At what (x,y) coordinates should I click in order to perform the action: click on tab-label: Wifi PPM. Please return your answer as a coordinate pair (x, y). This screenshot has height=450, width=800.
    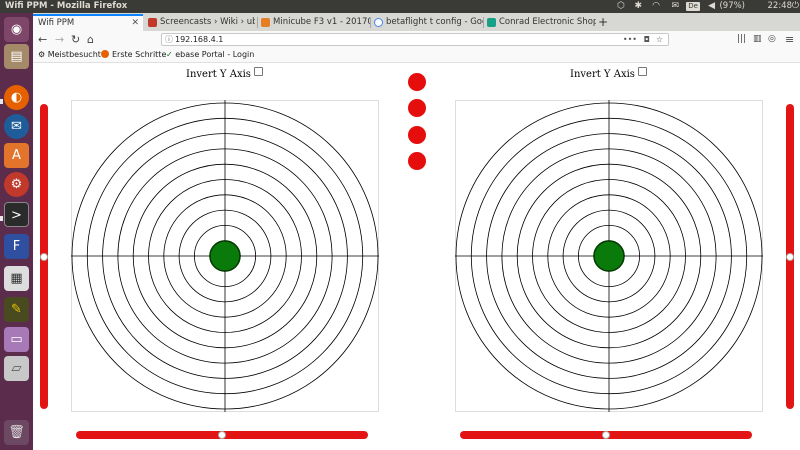
    Looking at the image, I should click on (56, 23).